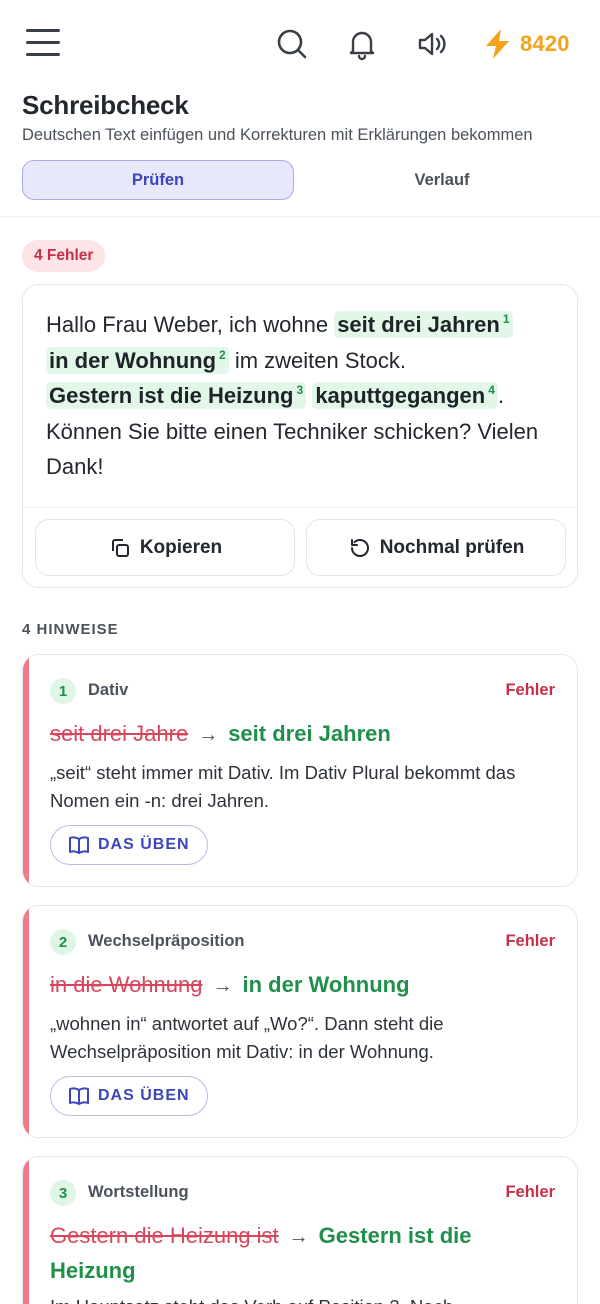 The image size is (600, 1304). What do you see at coordinates (137, 360) in the screenshot?
I see `highlight-2: in der Wohnung 2` at bounding box center [137, 360].